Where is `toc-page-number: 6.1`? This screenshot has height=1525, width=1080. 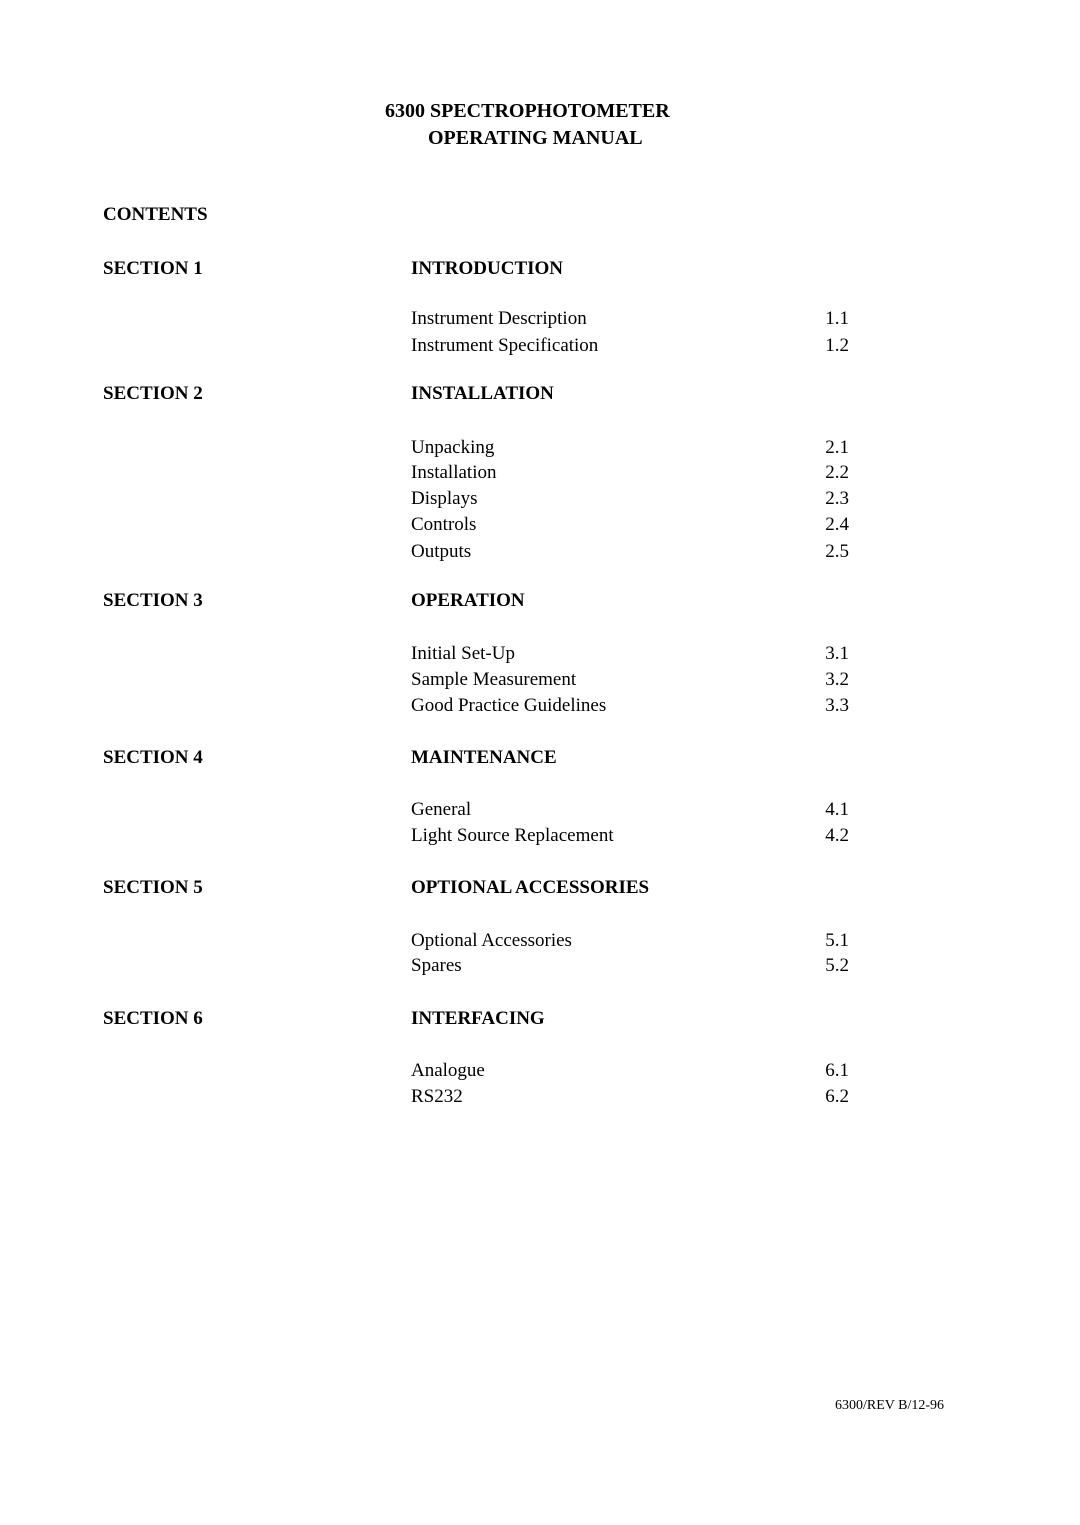 toc-page-number: 6.1 is located at coordinates (837, 1070).